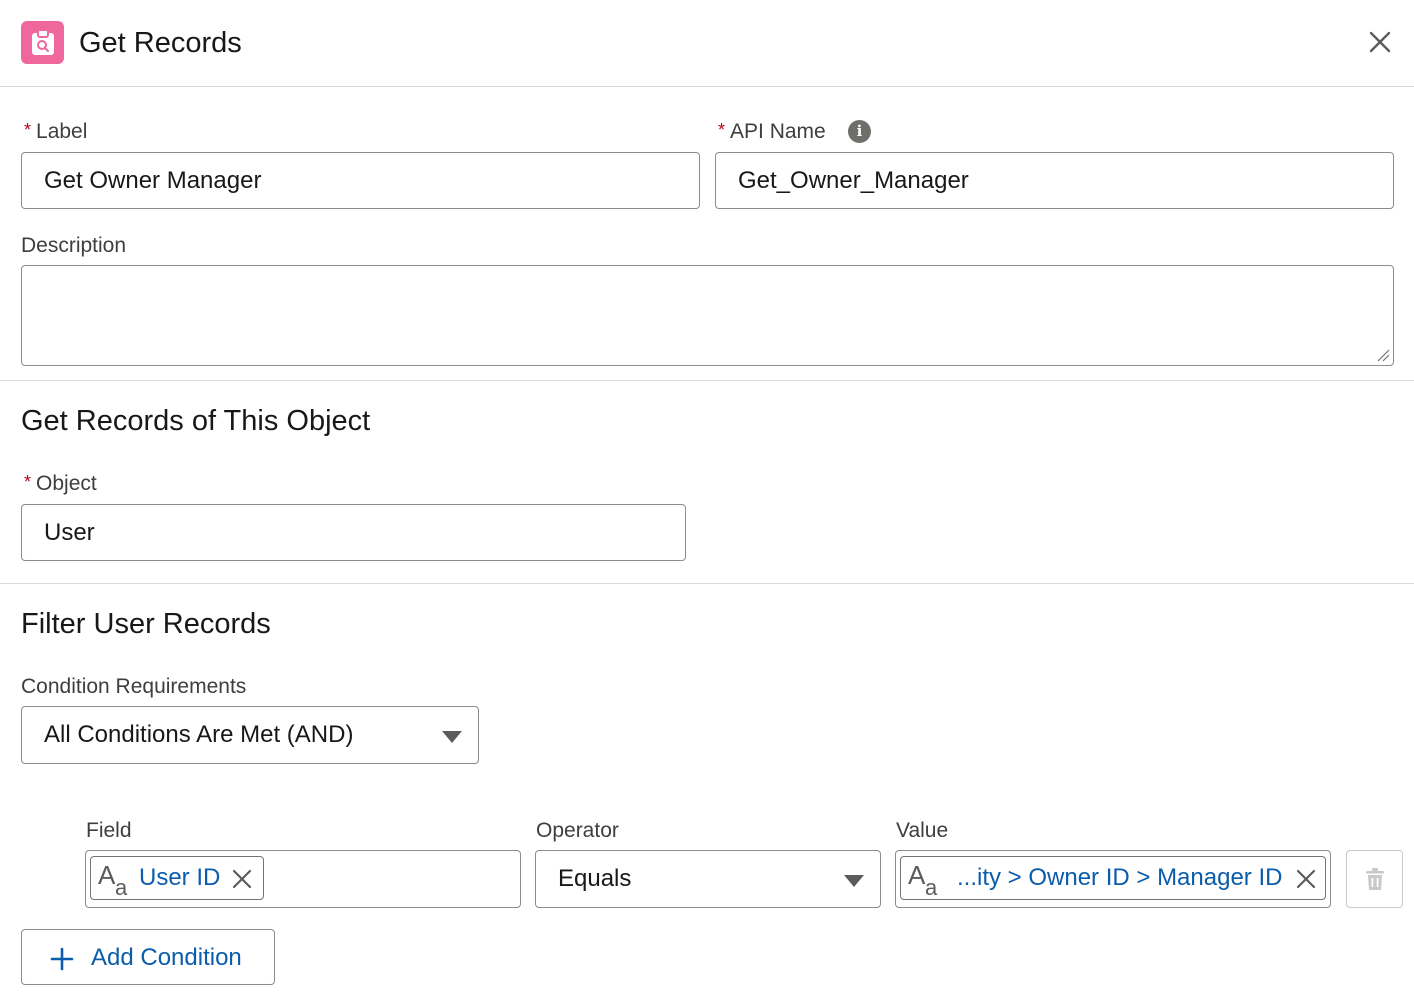 The height and width of the screenshot is (1004, 1414). I want to click on object-input: User, so click(353, 532).